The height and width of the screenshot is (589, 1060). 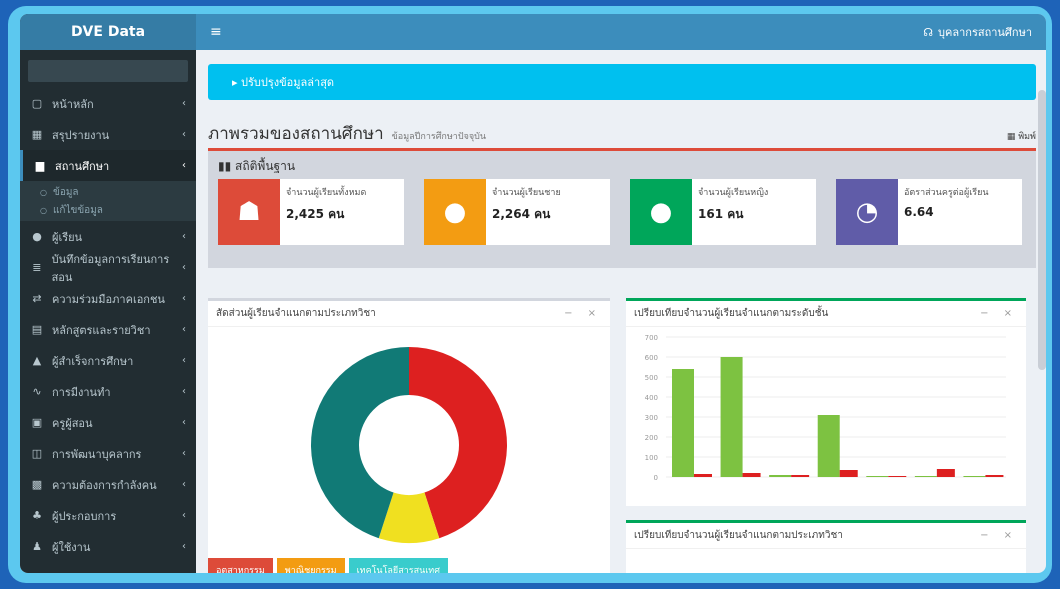 What do you see at coordinates (97, 454) in the screenshot?
I see `sidebar-item-label: การพัฒนาบุคลากร` at bounding box center [97, 454].